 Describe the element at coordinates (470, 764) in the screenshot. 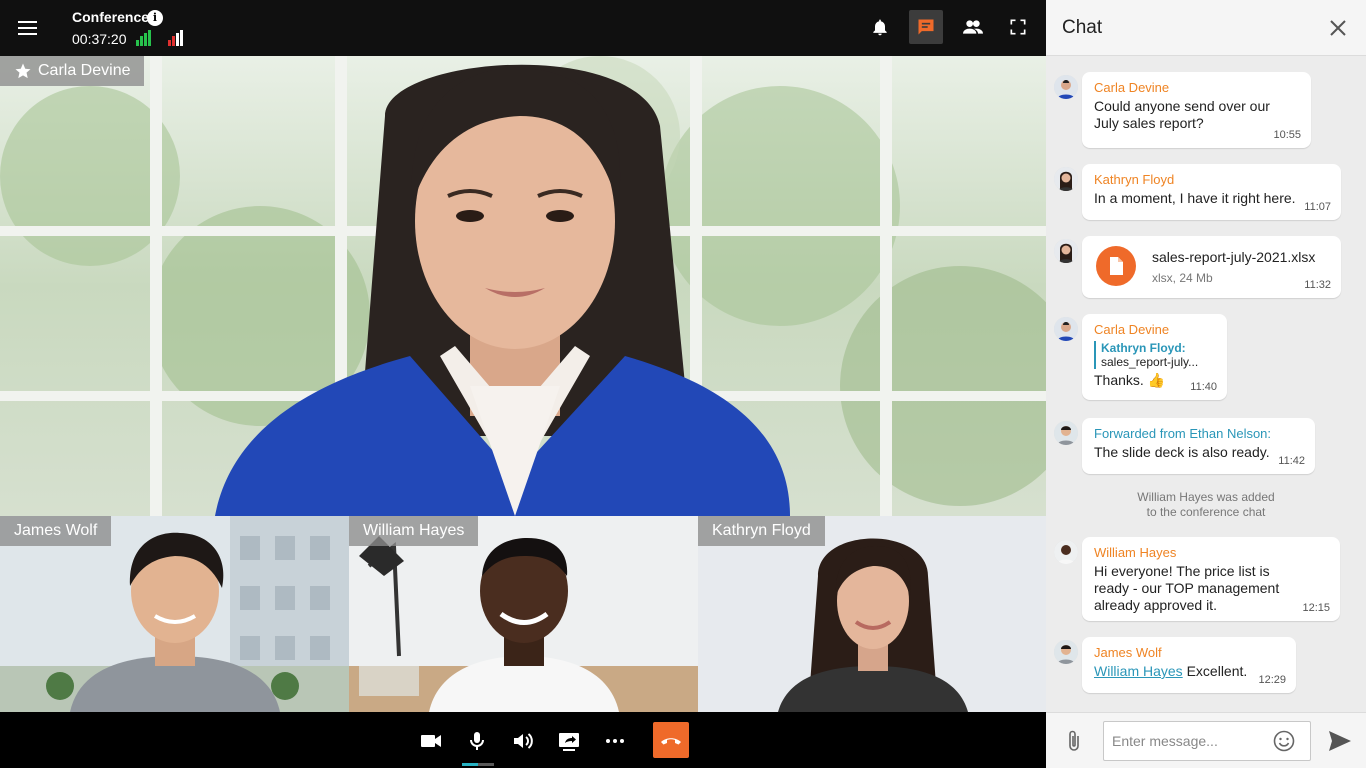

I see `microphone-level-fill` at that location.